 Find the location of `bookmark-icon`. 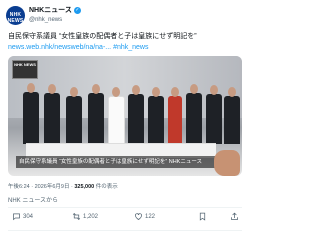

bookmark-icon is located at coordinates (202, 216).